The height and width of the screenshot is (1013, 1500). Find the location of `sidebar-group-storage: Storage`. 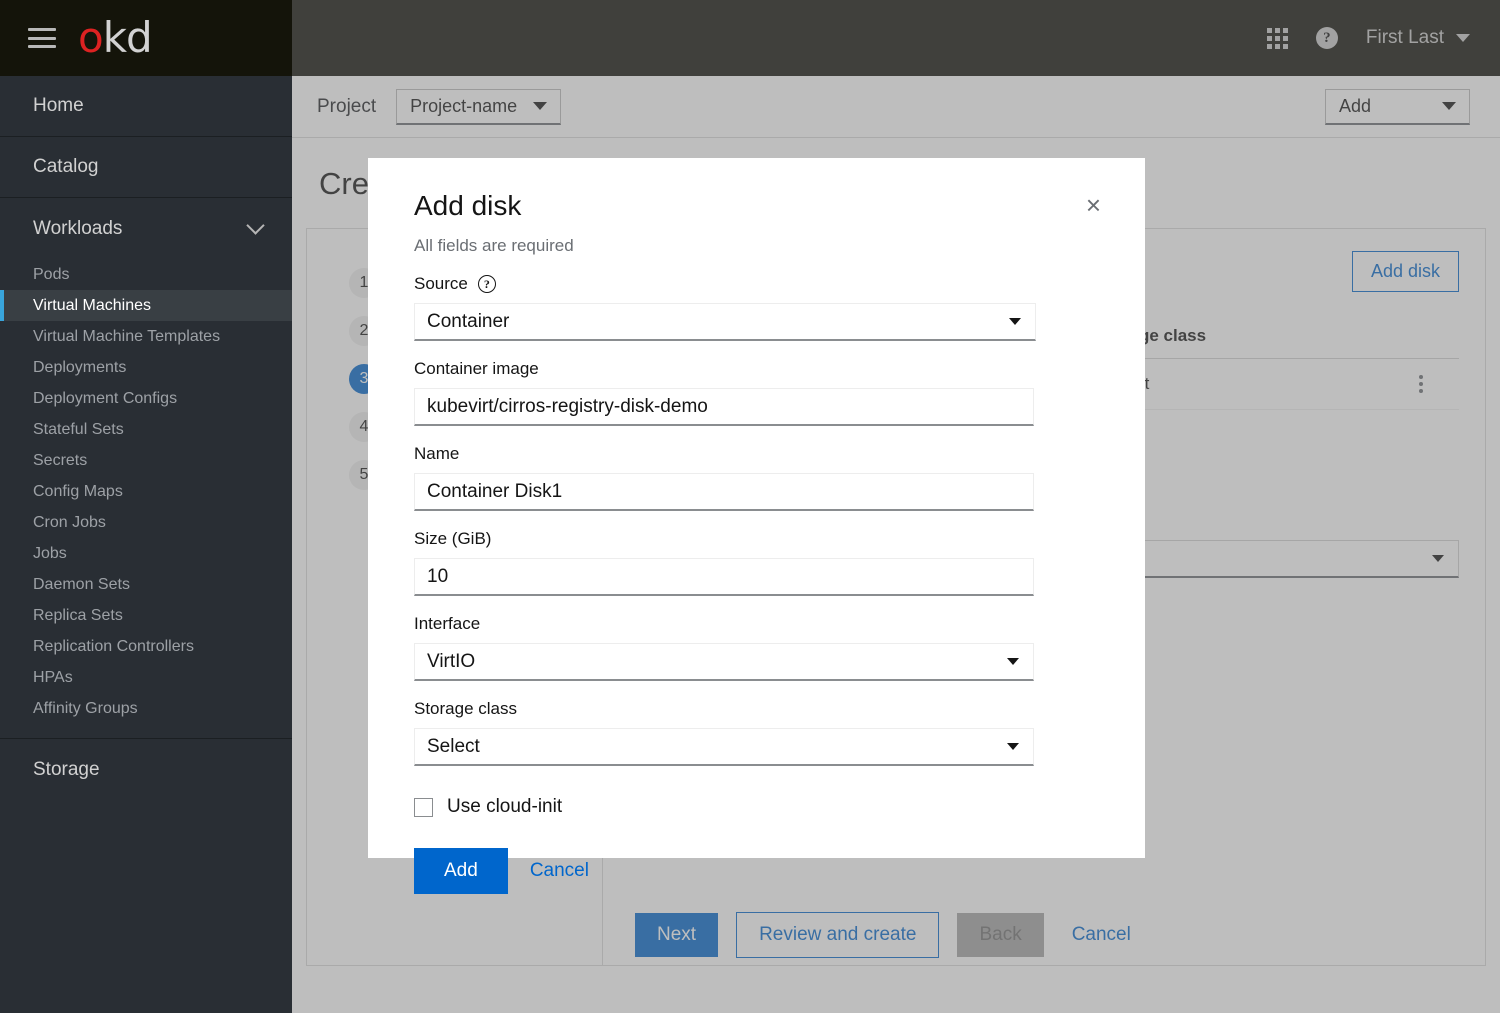

sidebar-group-storage: Storage is located at coordinates (146, 769).